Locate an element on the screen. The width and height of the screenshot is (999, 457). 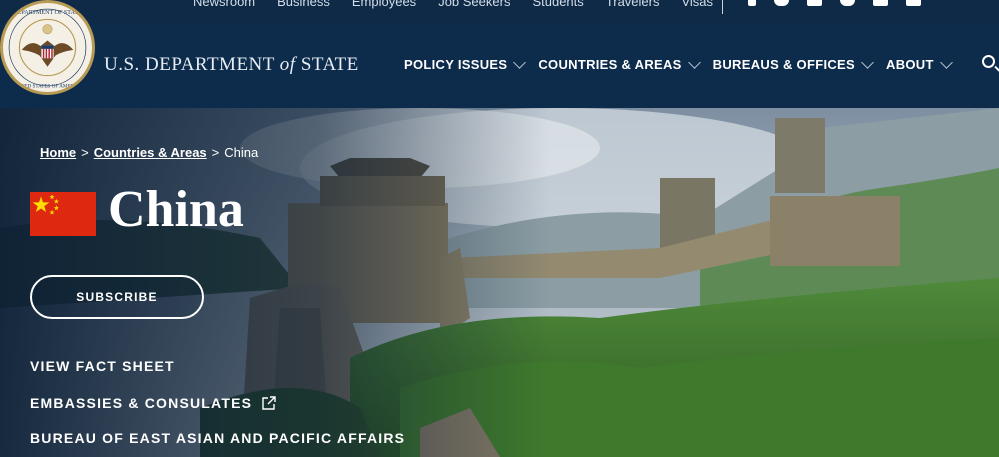
nav-policy-issues: POLICY ISSUES is located at coordinates (465, 63).